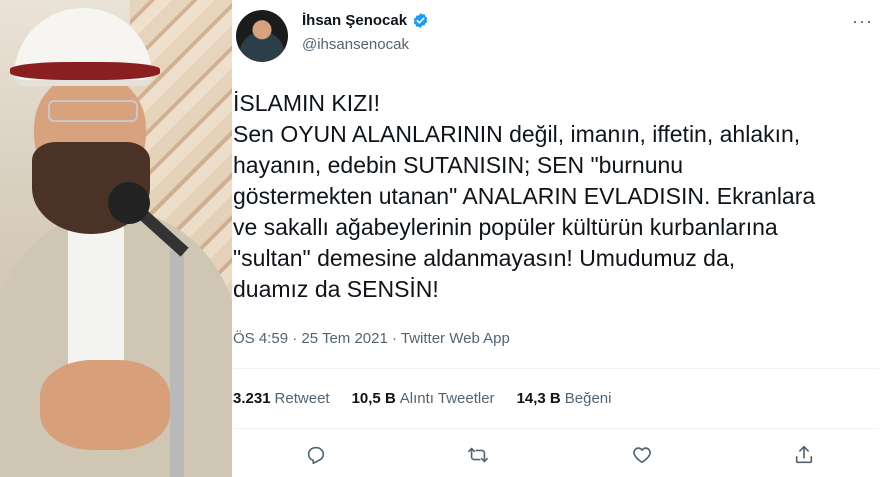 The width and height of the screenshot is (886, 477). Describe the element at coordinates (85, 71) in the screenshot. I see `photo-cap-band` at that location.